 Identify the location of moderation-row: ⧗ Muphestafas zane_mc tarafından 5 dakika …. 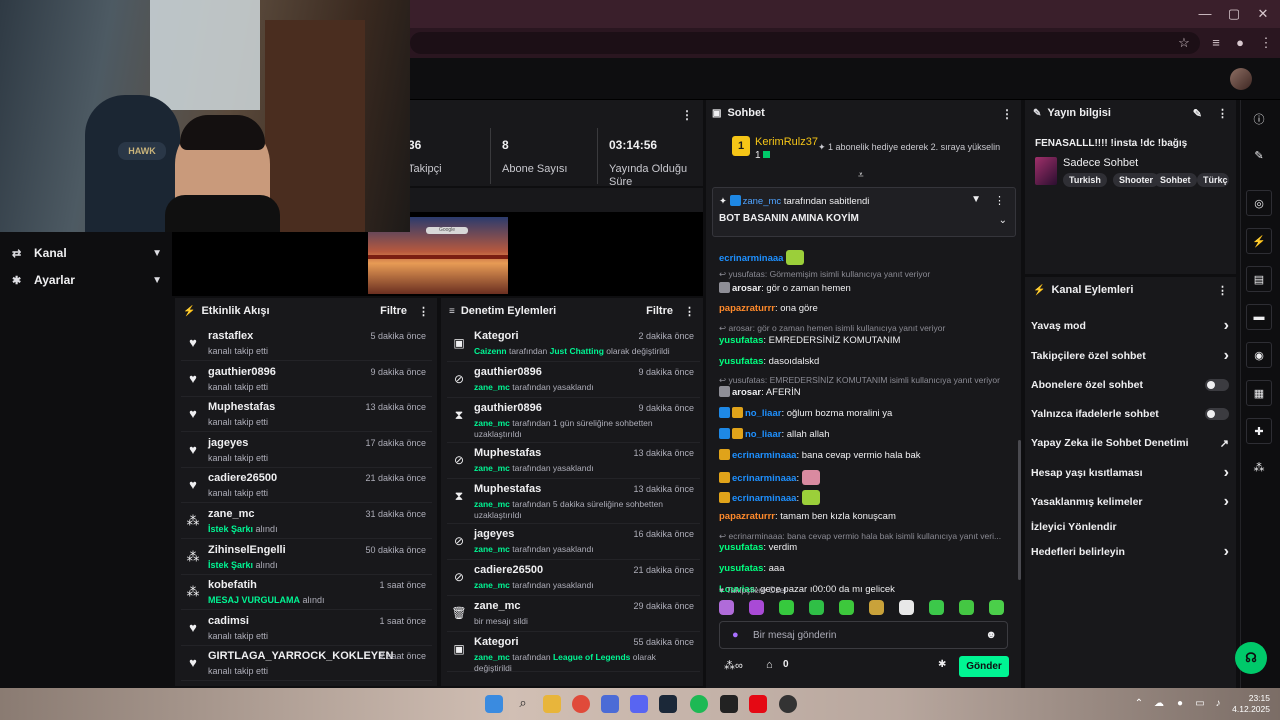
(573, 501).